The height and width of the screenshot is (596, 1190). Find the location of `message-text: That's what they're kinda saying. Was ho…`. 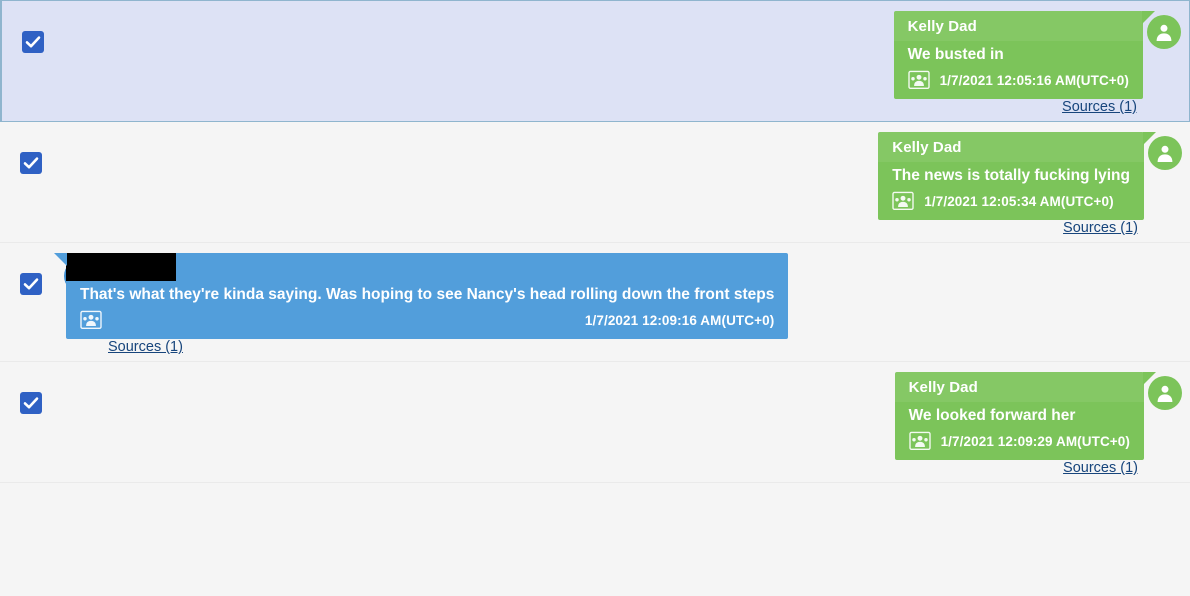

message-text: That's what they're kinda saying. Was ho… is located at coordinates (427, 294).